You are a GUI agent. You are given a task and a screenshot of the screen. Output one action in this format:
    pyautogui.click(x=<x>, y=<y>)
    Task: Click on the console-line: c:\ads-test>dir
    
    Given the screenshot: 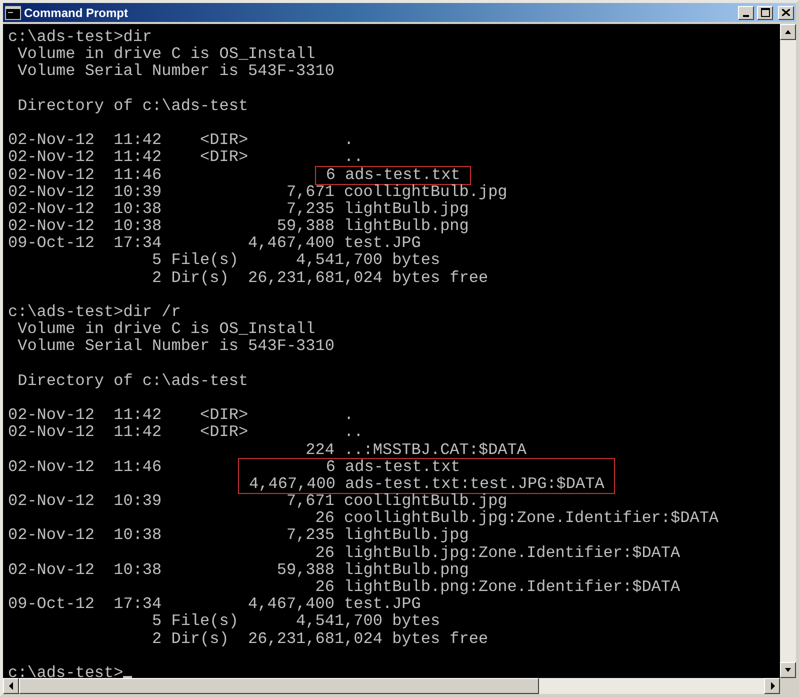 What is the action you would take?
    pyautogui.click(x=81, y=37)
    